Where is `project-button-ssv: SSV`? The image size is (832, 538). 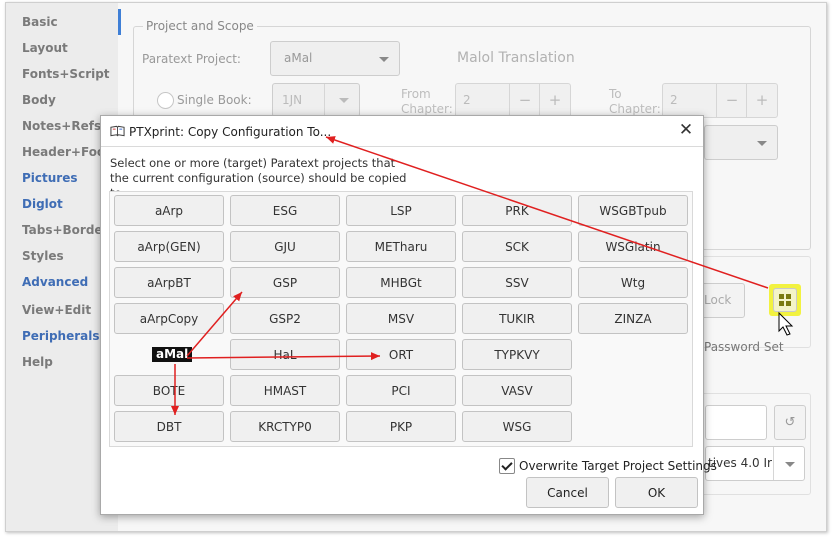
project-button-ssv: SSV is located at coordinates (517, 282).